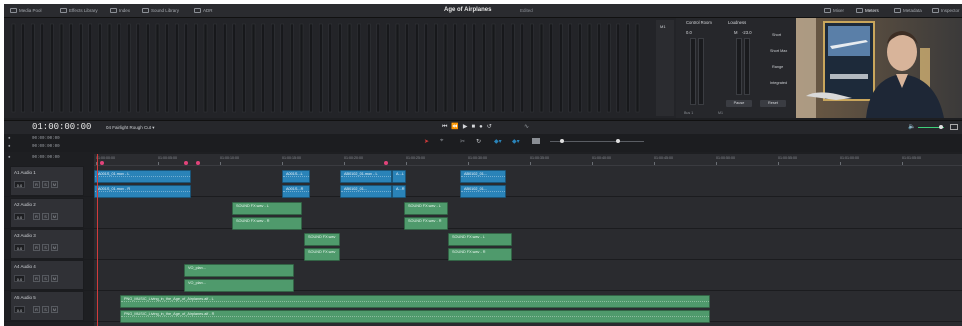 The height and width of the screenshot is (326, 962). Describe the element at coordinates (688, 113) in the screenshot. I see `bus-selector: Bus 1` at that location.